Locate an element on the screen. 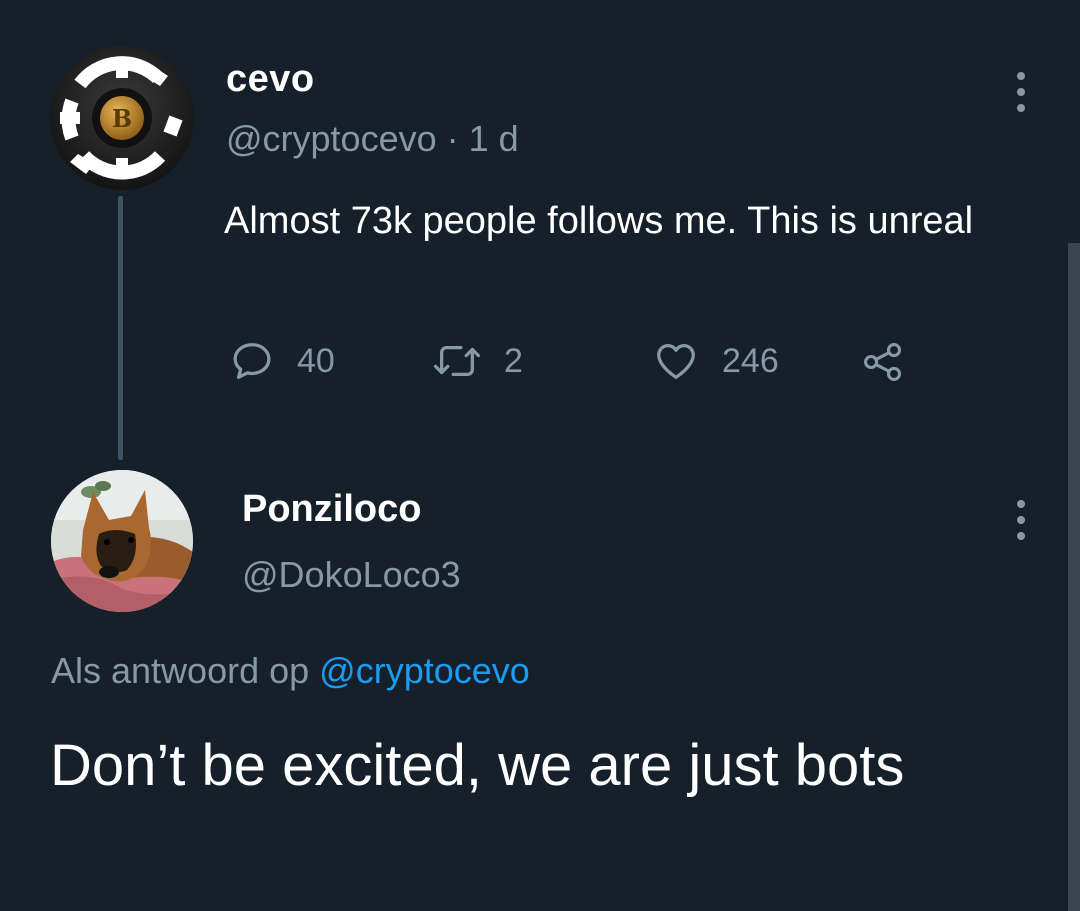 This screenshot has height=911, width=1080. reply-button: 40 is located at coordinates (282, 361).